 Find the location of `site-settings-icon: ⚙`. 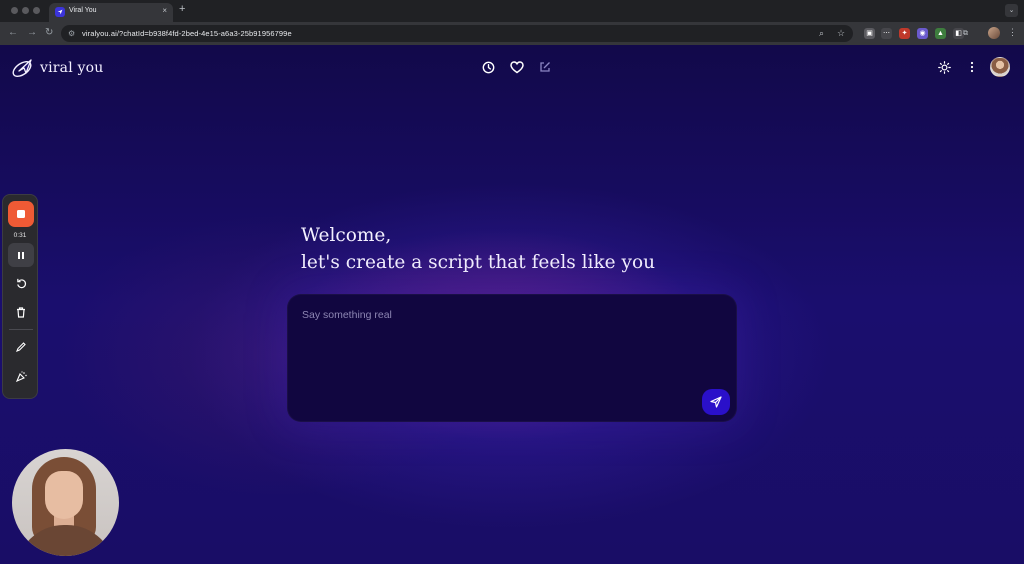

site-settings-icon: ⚙ is located at coordinates (71, 33).